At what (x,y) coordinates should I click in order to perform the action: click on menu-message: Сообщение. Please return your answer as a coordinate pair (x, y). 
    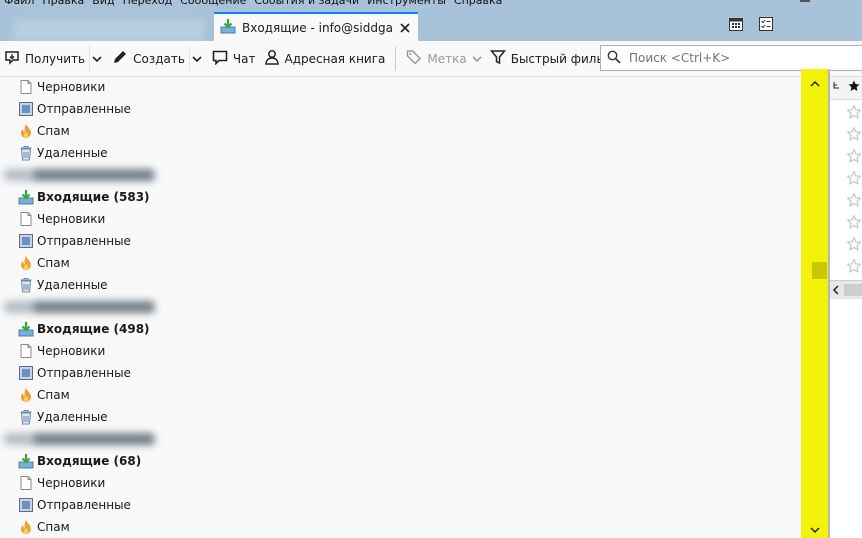
    Looking at the image, I should click on (213, 4).